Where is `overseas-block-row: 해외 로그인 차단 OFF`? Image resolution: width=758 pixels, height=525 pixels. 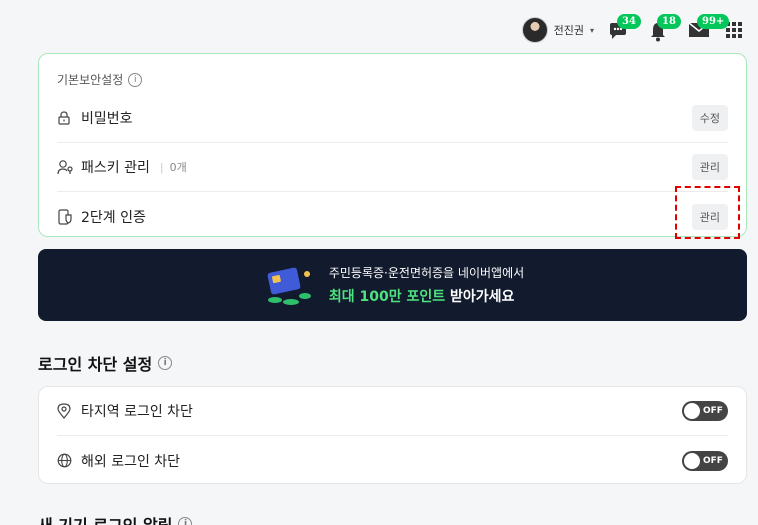
overseas-block-row: 해외 로그인 차단 OFF is located at coordinates (392, 460).